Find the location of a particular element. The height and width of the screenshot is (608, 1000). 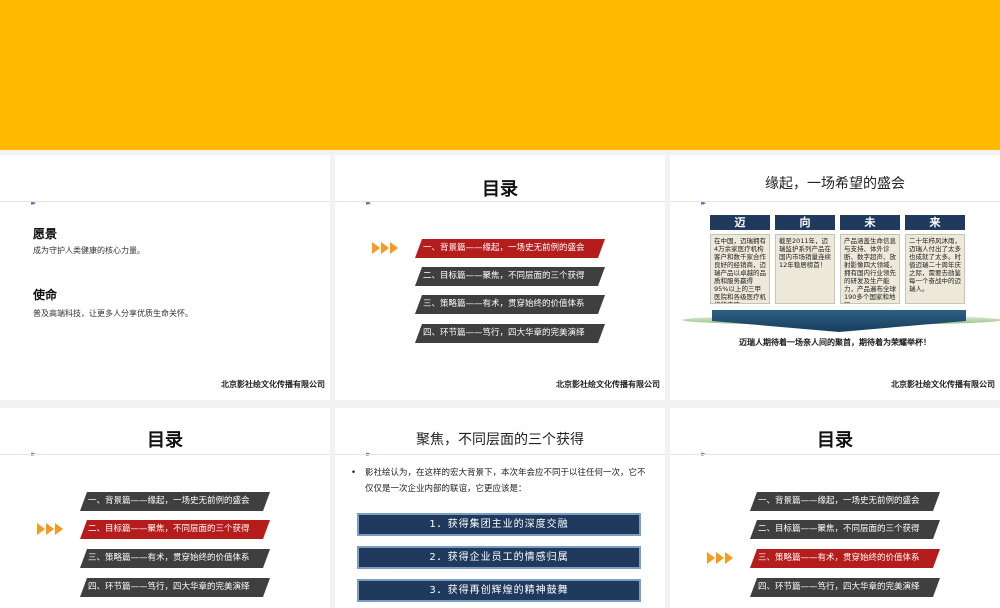

origin-column-2: 向 截至2011年，迈瑞监护系列产品在国内市场销量连续12年稳居榜首！ is located at coordinates (805, 259).